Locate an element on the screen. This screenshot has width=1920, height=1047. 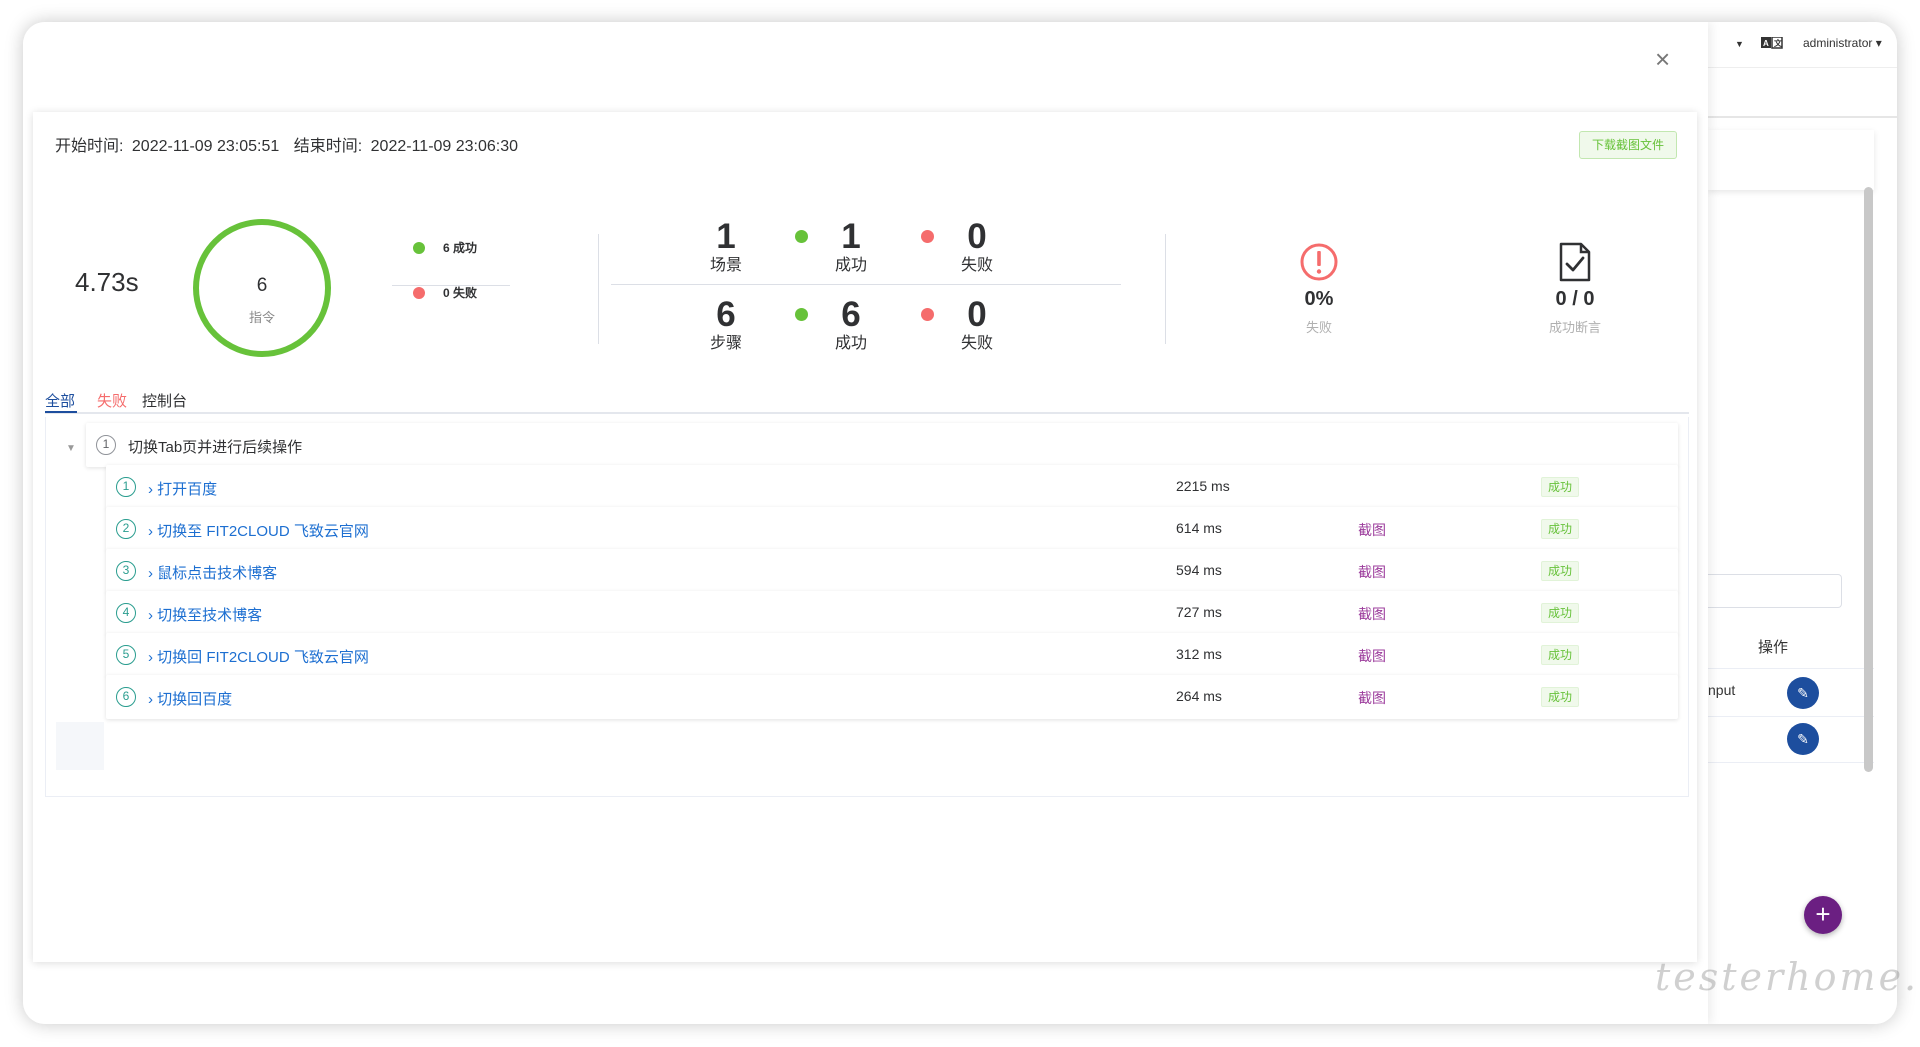
tab-fail-label: 失败 is located at coordinates (112, 401).